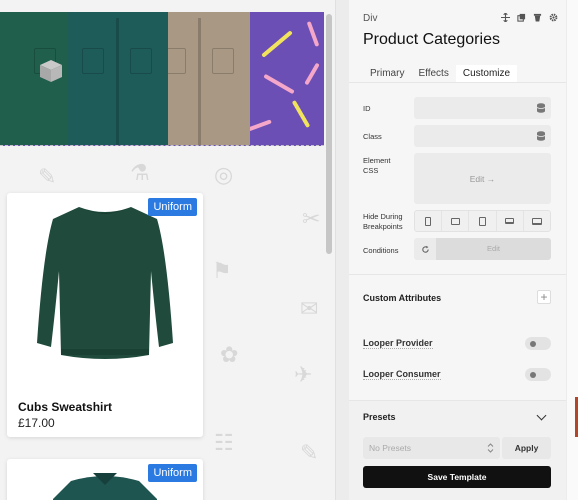  I want to click on presets-title: Presets, so click(379, 417).